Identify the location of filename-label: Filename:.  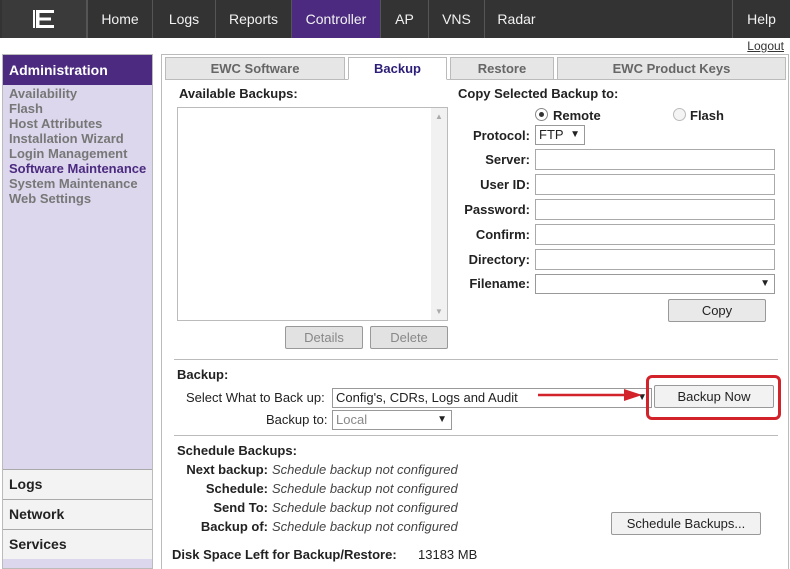
(499, 283).